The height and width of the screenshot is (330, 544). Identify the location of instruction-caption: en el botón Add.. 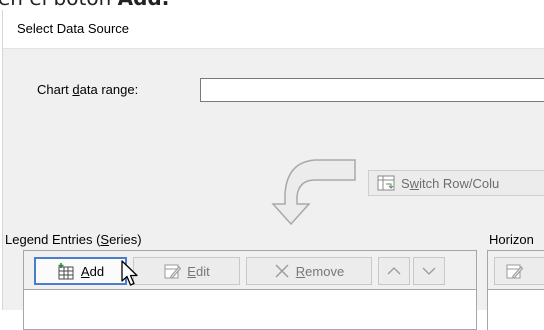
(84, 5).